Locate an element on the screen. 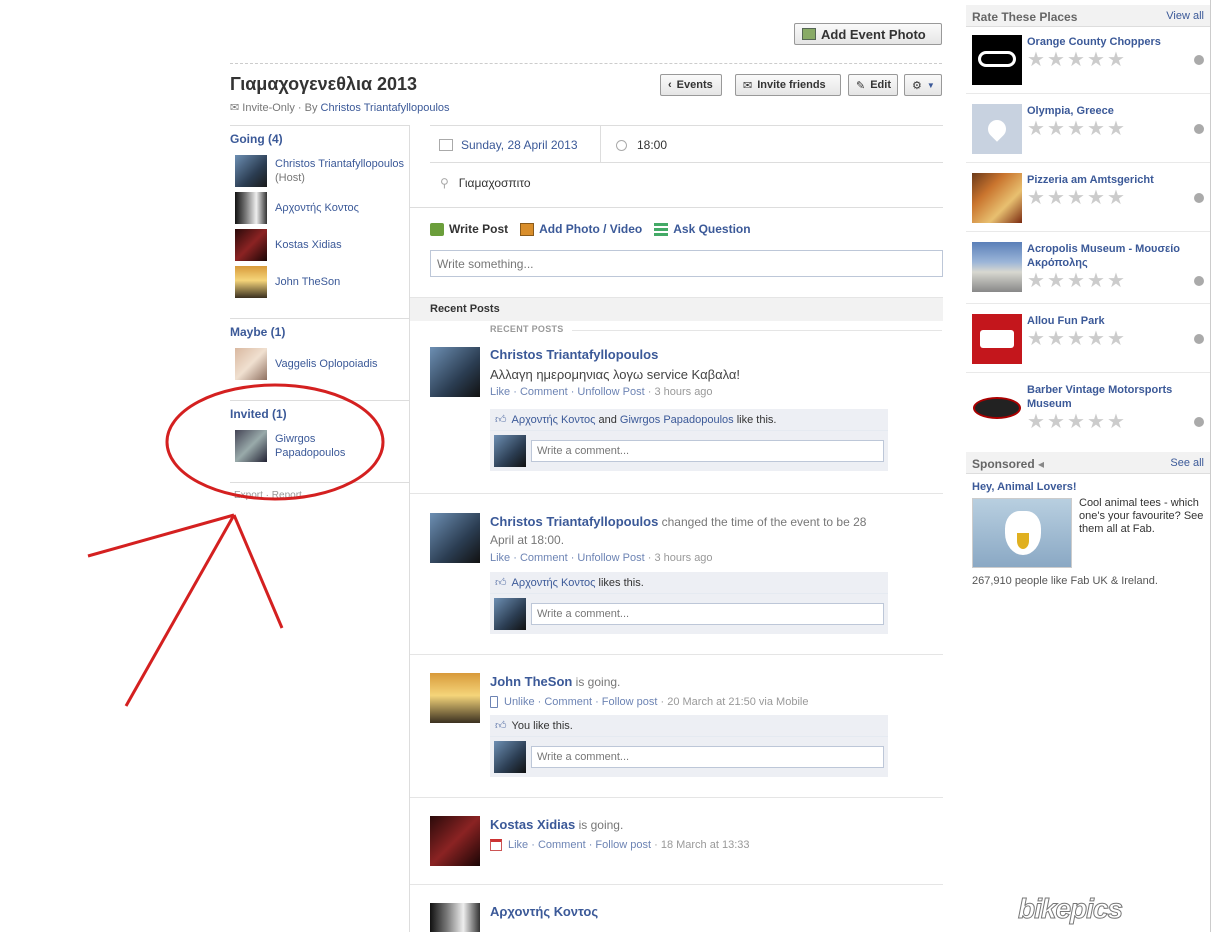 The height and width of the screenshot is (932, 1232). megaphone-icon: ◂ is located at coordinates (1041, 464).